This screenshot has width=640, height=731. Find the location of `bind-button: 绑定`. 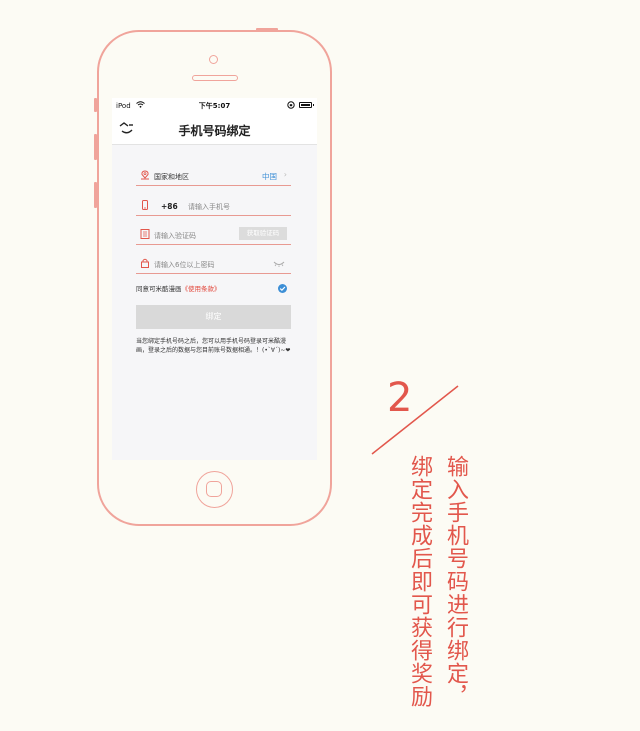

bind-button: 绑定 is located at coordinates (213, 317).